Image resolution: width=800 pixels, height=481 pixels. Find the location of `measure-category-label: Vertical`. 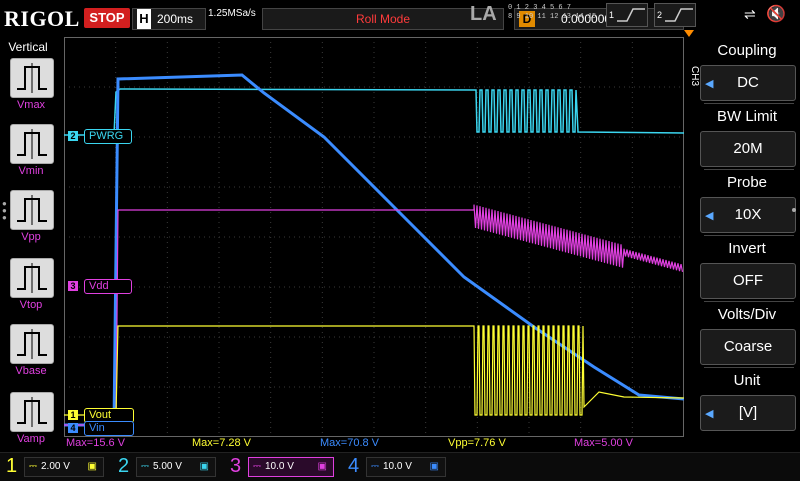

measure-category-label: Vertical is located at coordinates (28, 47).